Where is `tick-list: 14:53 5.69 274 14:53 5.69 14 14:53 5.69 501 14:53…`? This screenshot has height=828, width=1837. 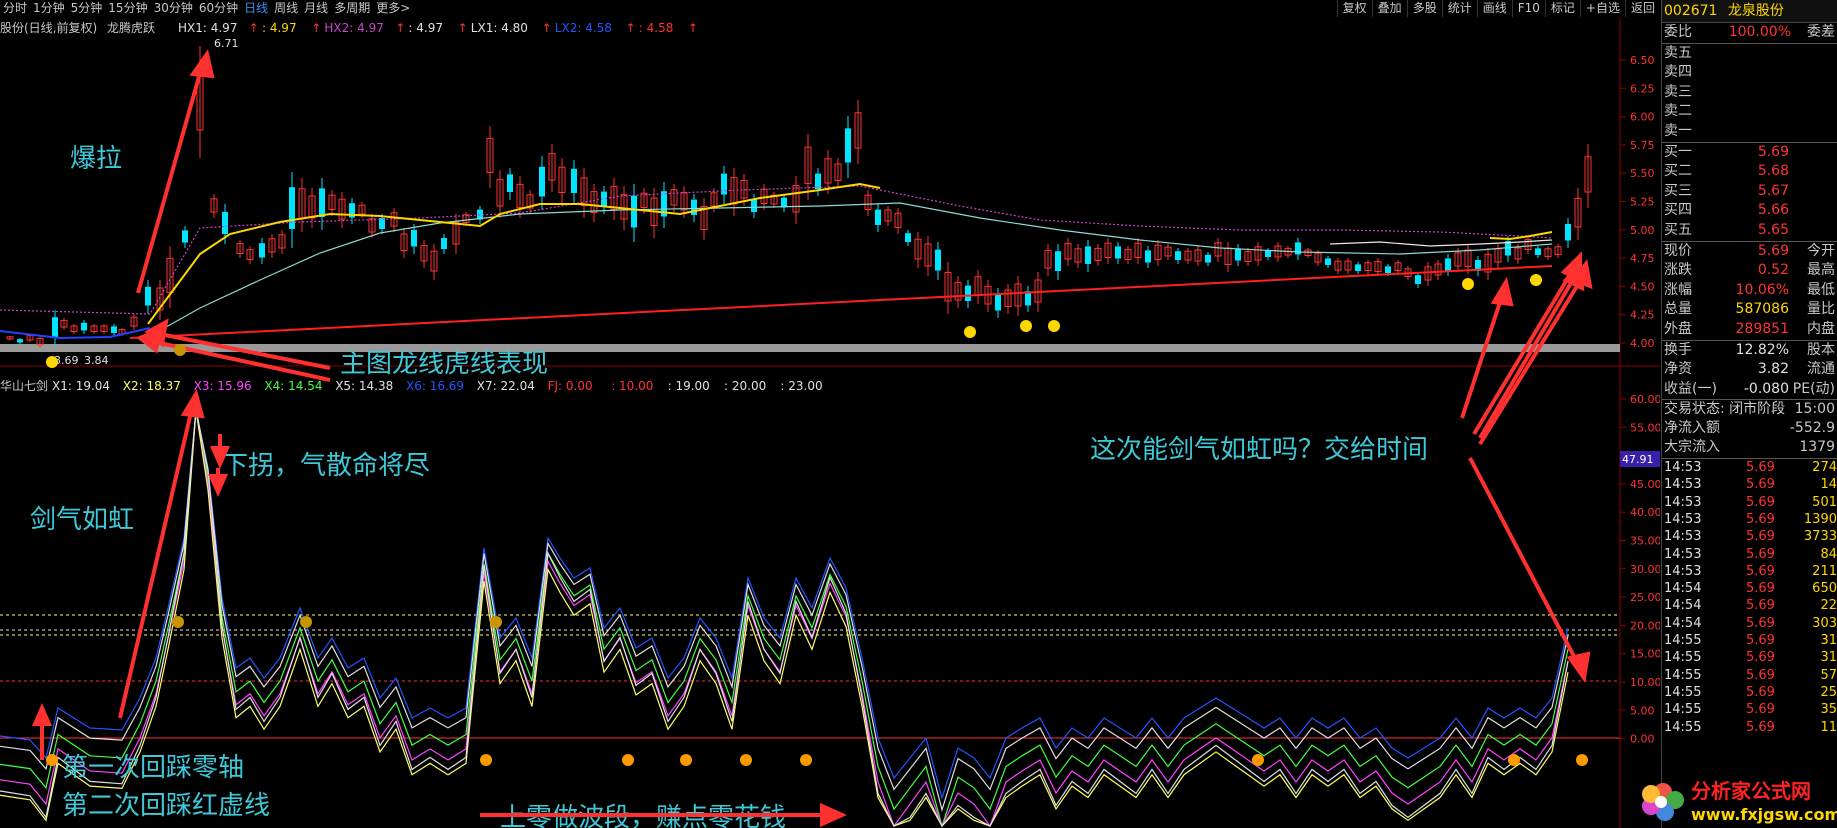 tick-list: 14:53 5.69 274 14:53 5.69 14 14:53 5.69 501 14:53… is located at coordinates (1749, 597).